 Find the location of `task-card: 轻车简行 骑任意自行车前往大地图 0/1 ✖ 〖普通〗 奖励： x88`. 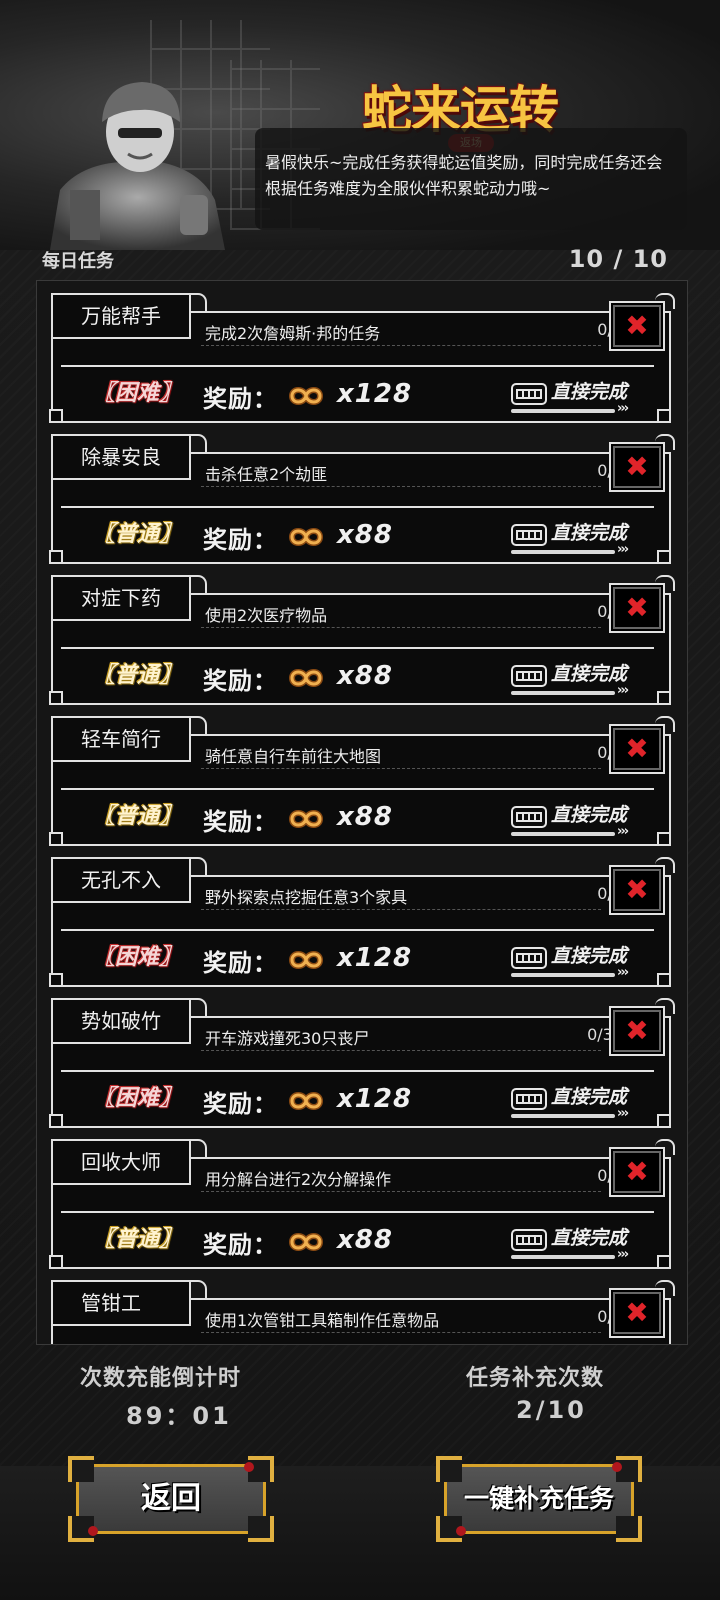

task-card: 轻车简行 骑任意自行车前往大地图 0/1 ✖ 〖普通〗 奖励： x88 is located at coordinates (362, 781).